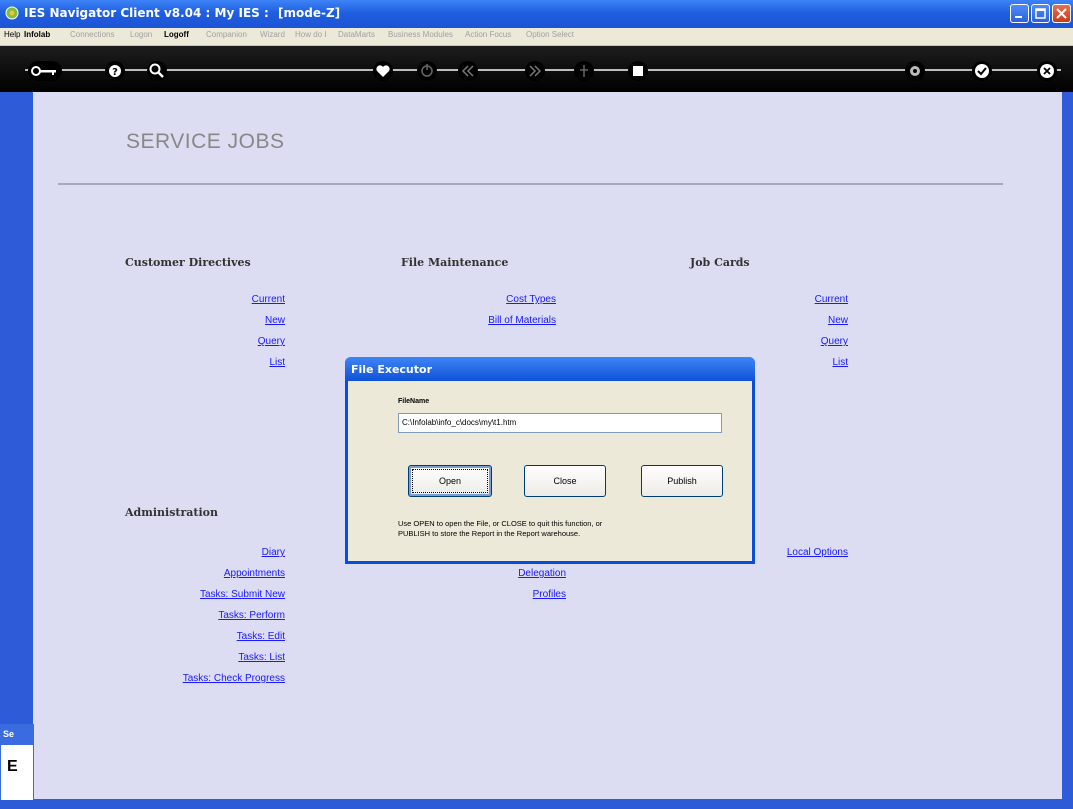  What do you see at coordinates (176, 34) in the screenshot?
I see `menu-logoff: Logoff` at bounding box center [176, 34].